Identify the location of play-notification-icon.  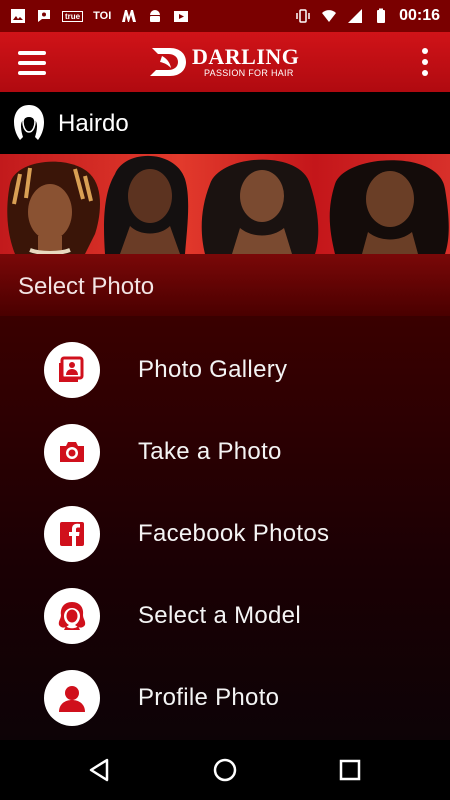
(181, 16).